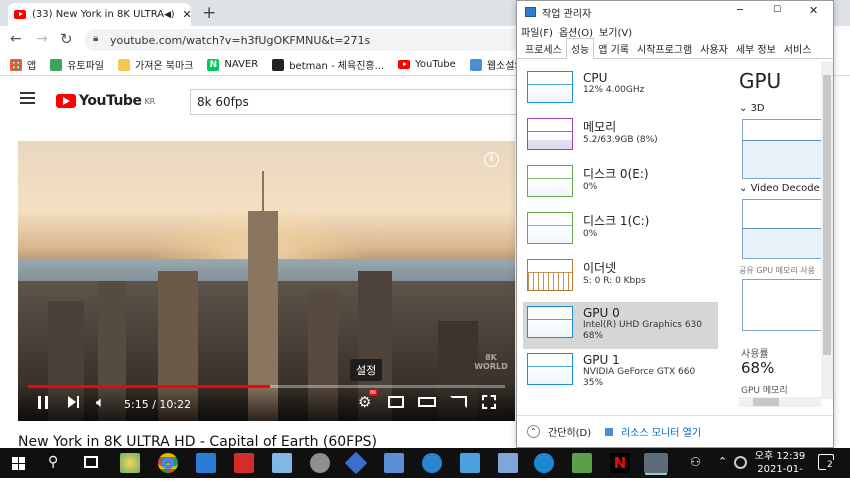  What do you see at coordinates (282, 463) in the screenshot?
I see `folder-app-icon` at bounding box center [282, 463].